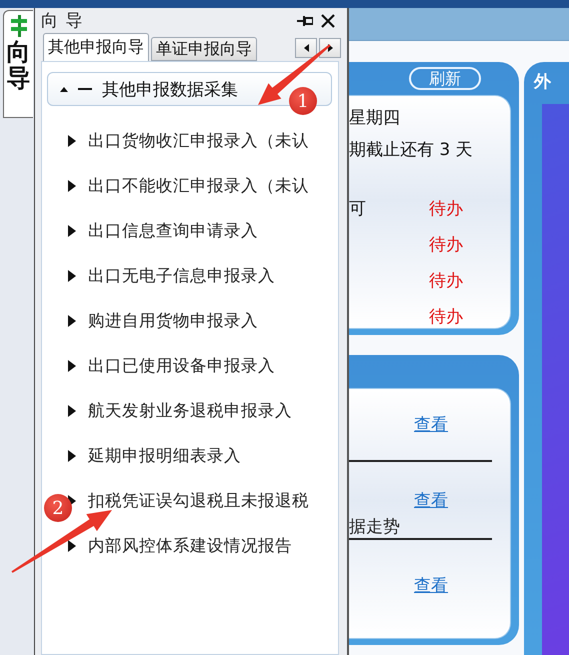 The width and height of the screenshot is (569, 655). I want to click on scroll-left-button, so click(306, 48).